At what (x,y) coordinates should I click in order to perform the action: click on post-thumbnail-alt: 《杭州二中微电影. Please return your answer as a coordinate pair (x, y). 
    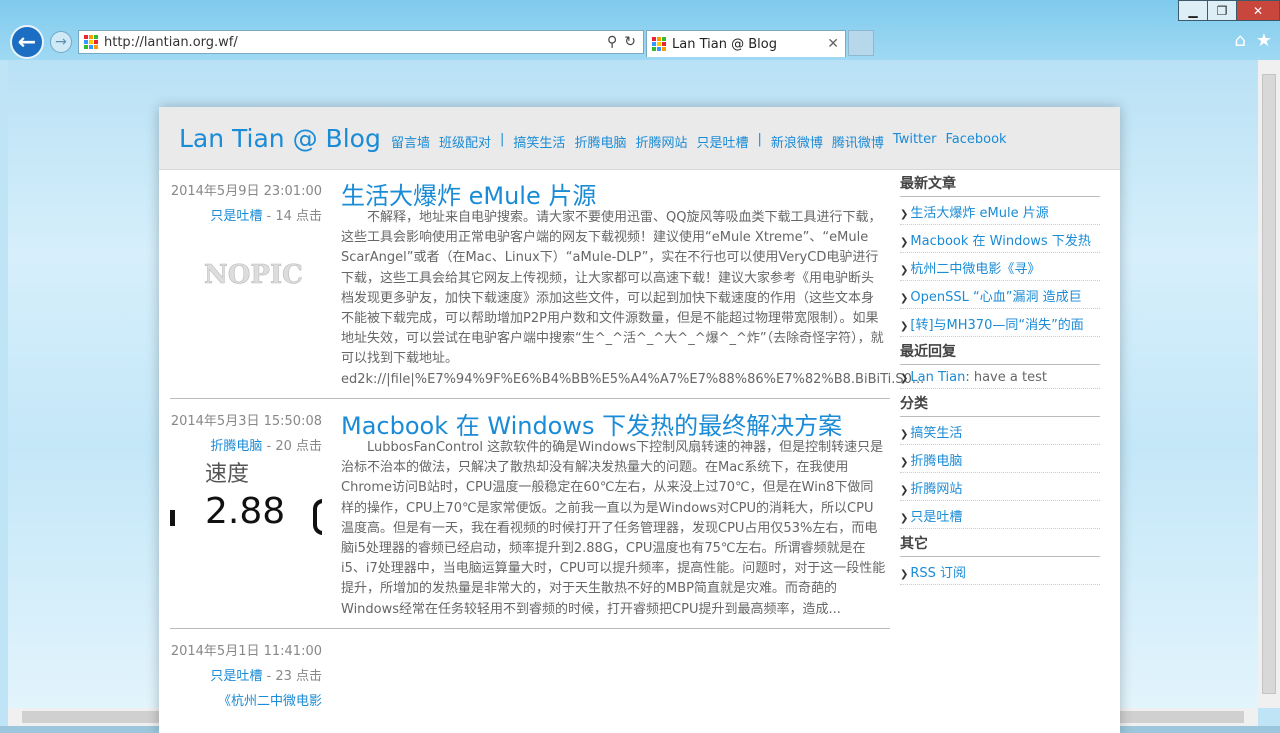
    Looking at the image, I should click on (246, 699).